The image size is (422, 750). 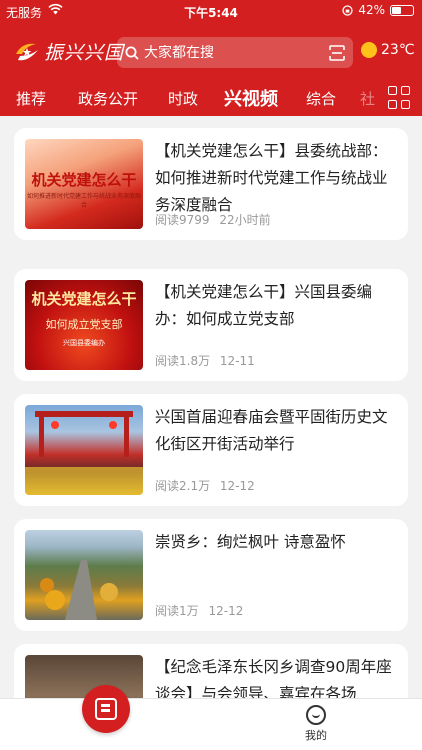 What do you see at coordinates (84, 343) in the screenshot?
I see `thumbnail-caption: 兴国县委编办` at bounding box center [84, 343].